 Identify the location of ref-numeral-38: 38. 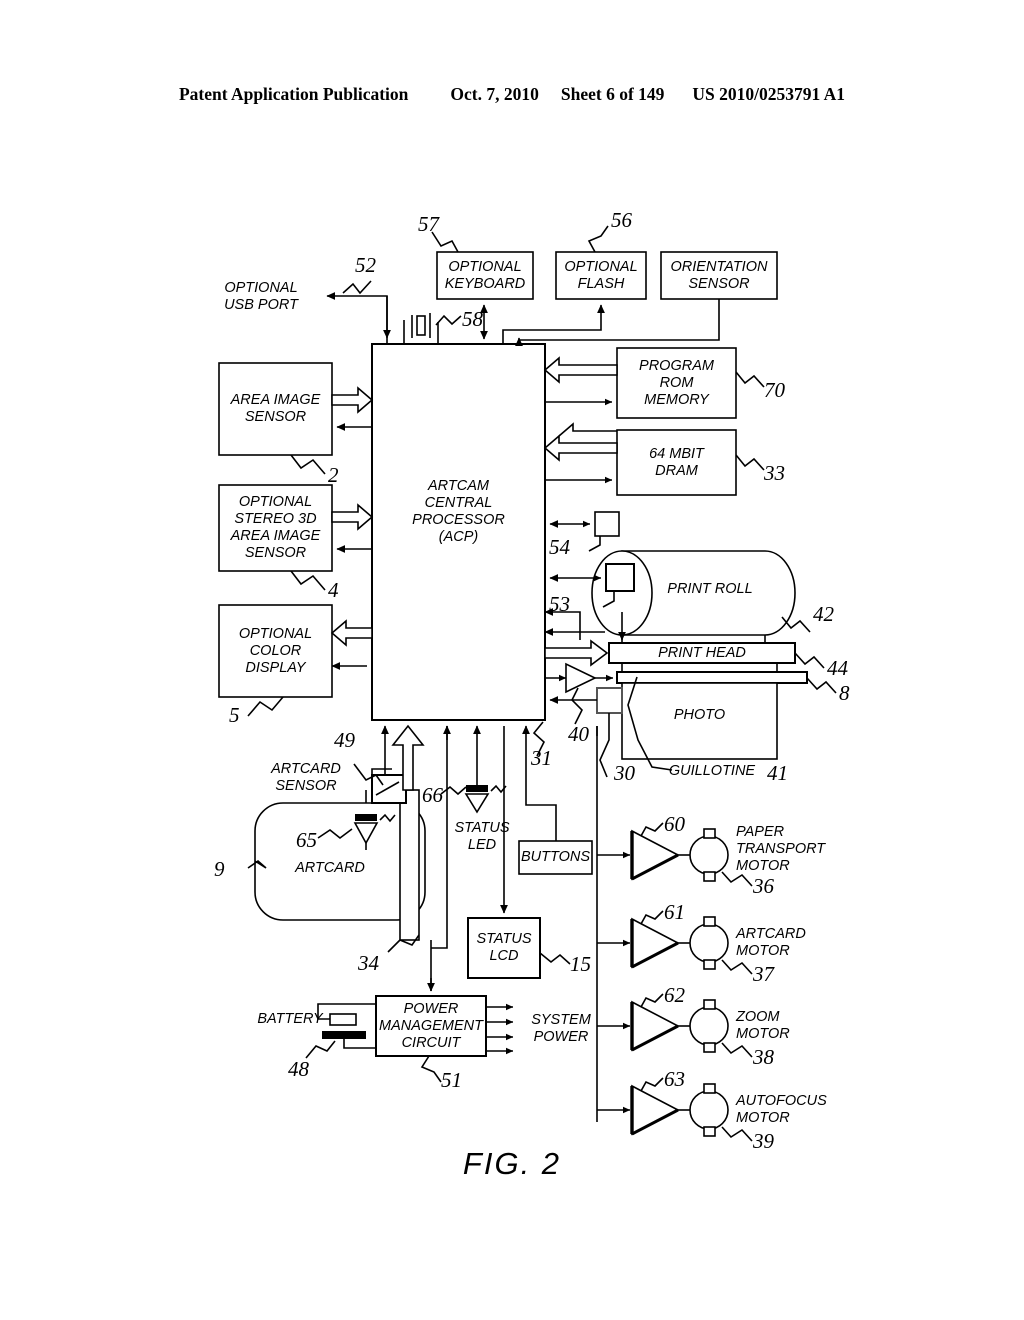
(763, 1057).